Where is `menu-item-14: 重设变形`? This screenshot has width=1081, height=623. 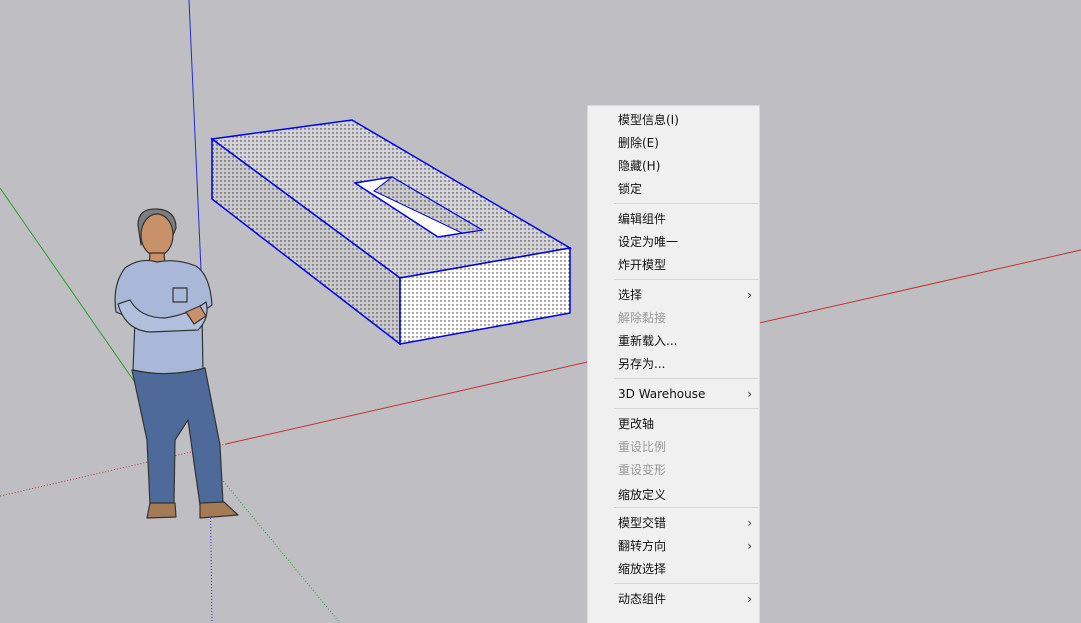 menu-item-14: 重设变形 is located at coordinates (673, 470).